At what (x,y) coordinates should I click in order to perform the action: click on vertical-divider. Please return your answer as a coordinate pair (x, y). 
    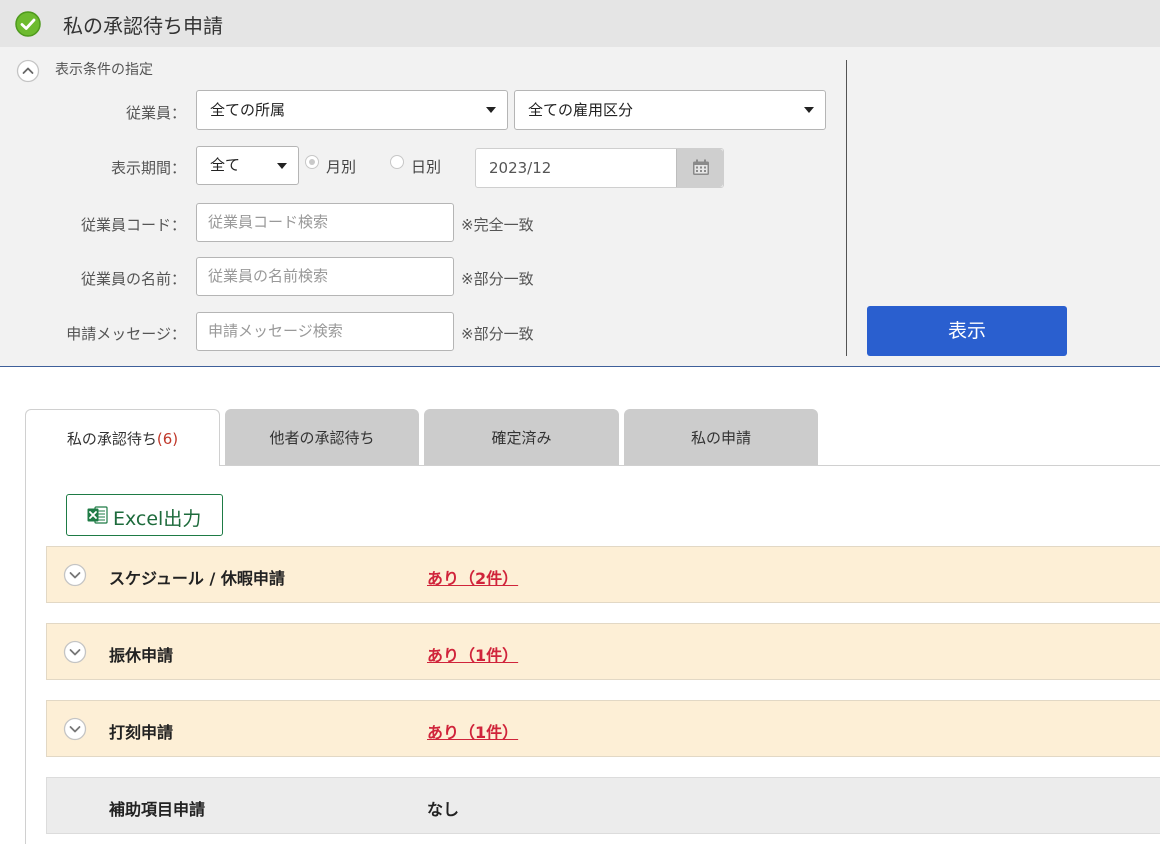
    Looking at the image, I should click on (846, 208).